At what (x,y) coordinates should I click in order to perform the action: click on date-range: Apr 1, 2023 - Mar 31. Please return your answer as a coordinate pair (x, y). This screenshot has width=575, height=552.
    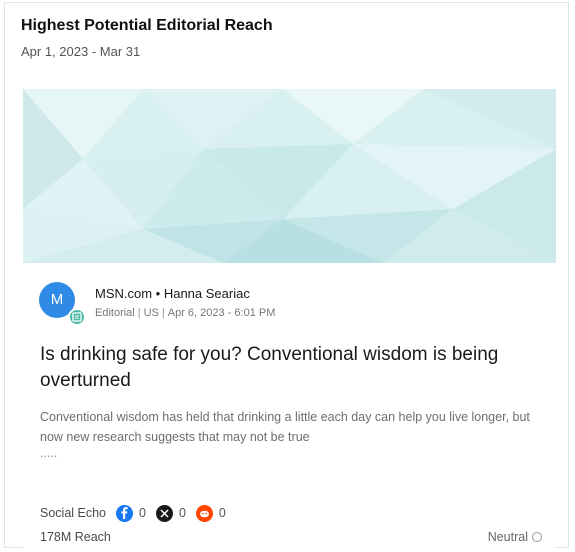
    Looking at the image, I should click on (81, 51).